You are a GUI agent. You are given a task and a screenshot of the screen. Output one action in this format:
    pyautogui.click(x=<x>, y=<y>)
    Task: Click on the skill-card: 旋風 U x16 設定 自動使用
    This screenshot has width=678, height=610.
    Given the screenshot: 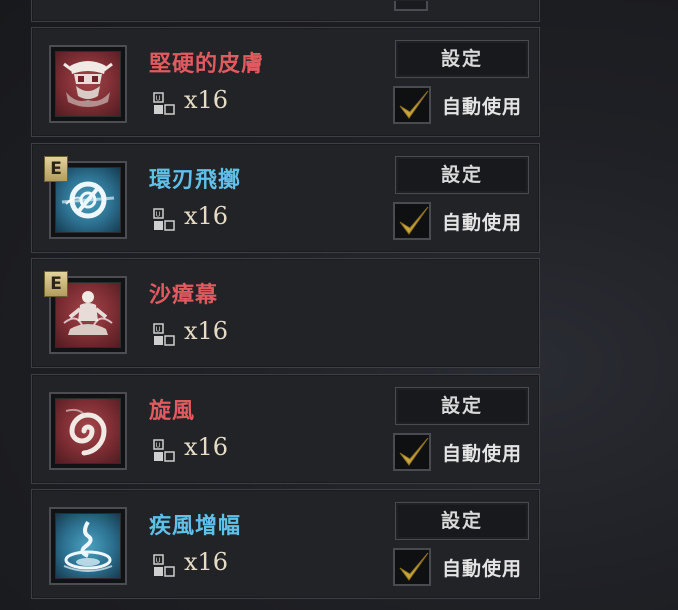 What is the action you would take?
    pyautogui.click(x=285, y=429)
    